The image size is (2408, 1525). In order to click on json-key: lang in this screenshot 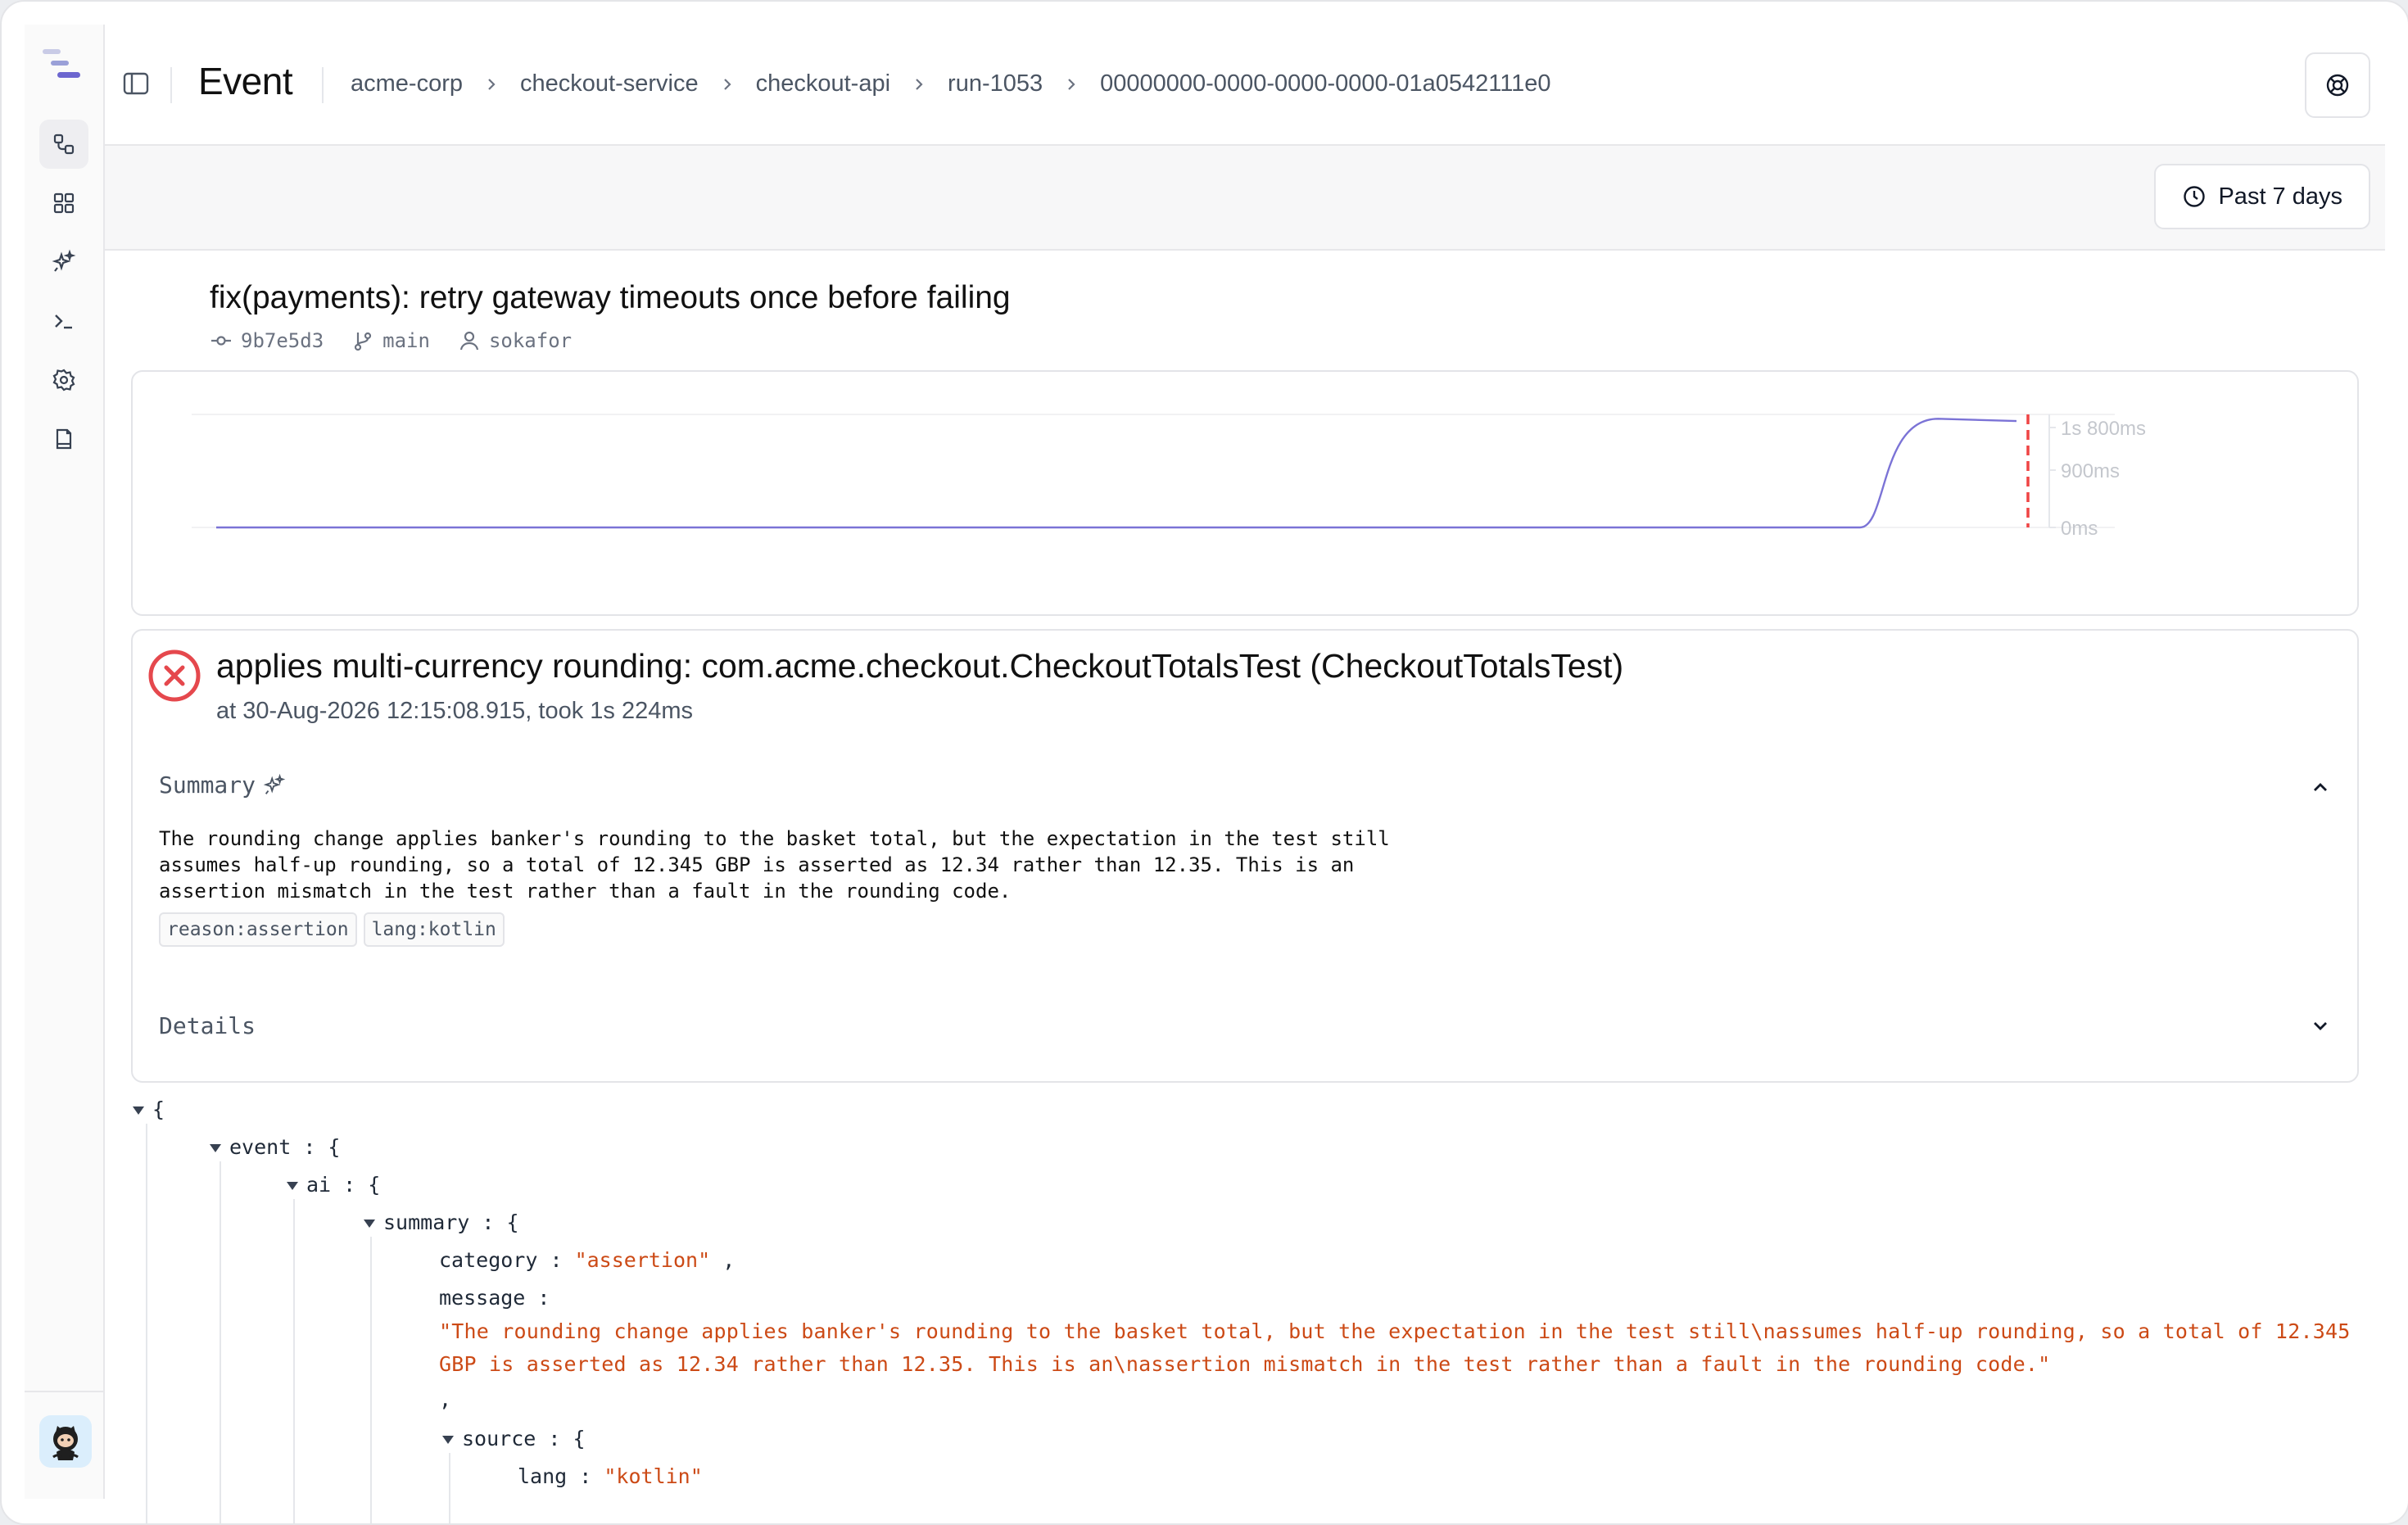, I will do `click(543, 1476)`.